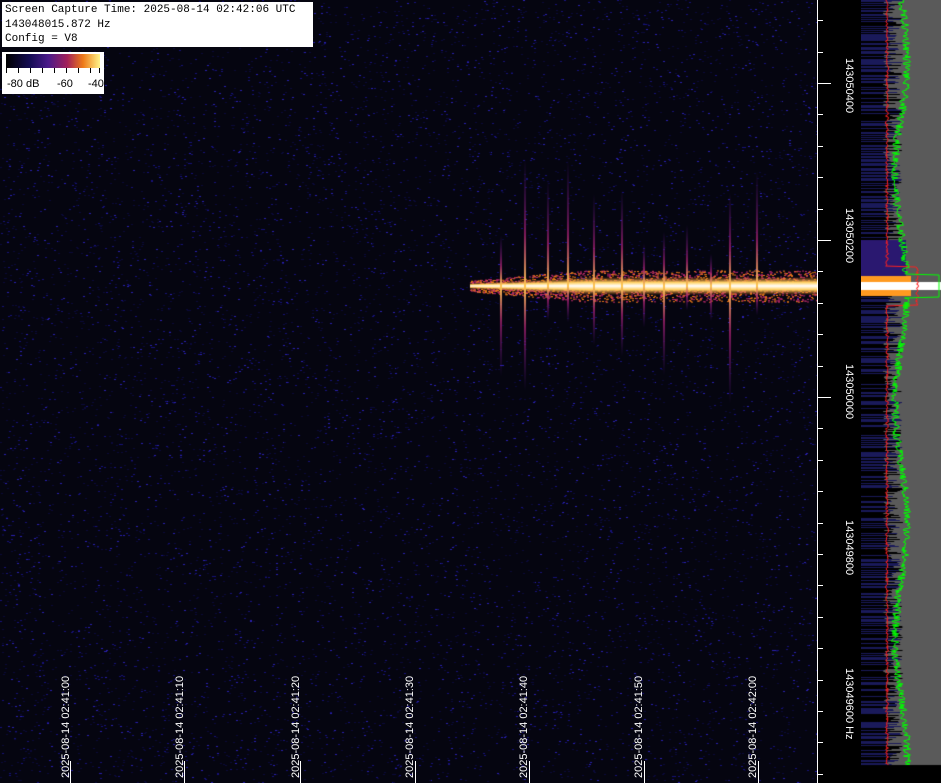  What do you see at coordinates (96, 84) in the screenshot?
I see `legend-label-max: -40` at bounding box center [96, 84].